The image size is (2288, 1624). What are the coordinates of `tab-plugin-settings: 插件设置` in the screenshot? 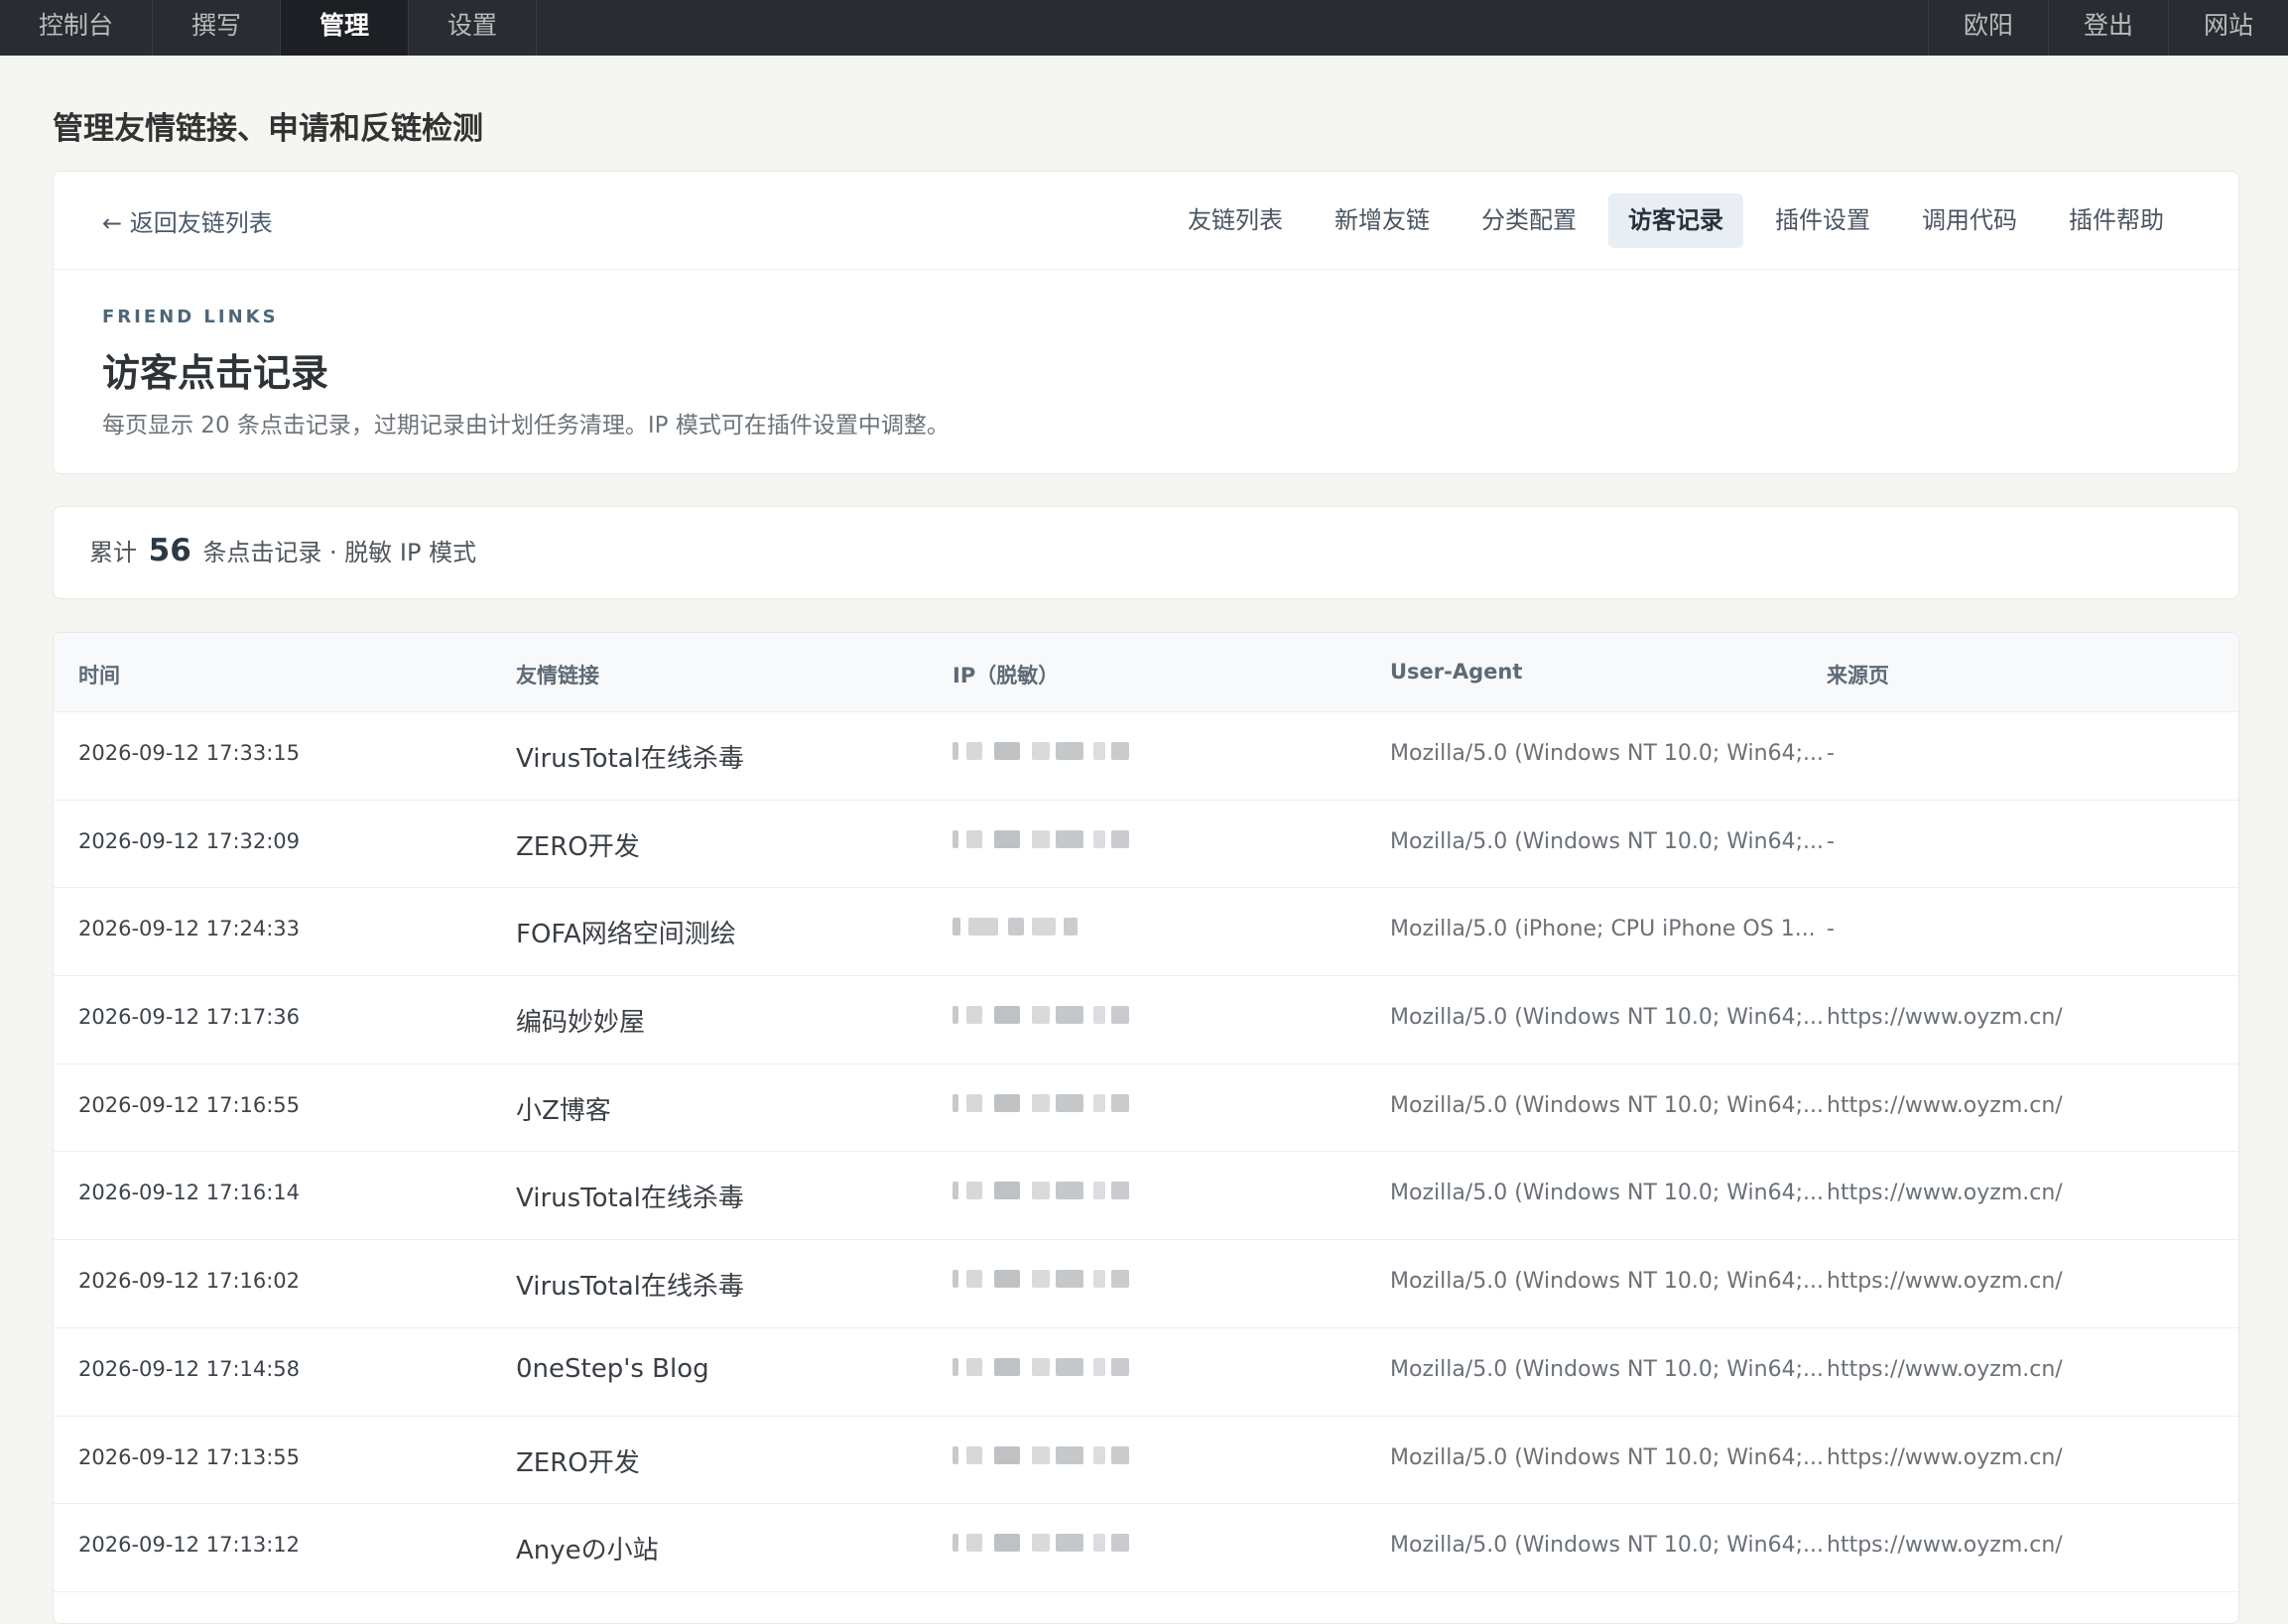 It's located at (1822, 220).